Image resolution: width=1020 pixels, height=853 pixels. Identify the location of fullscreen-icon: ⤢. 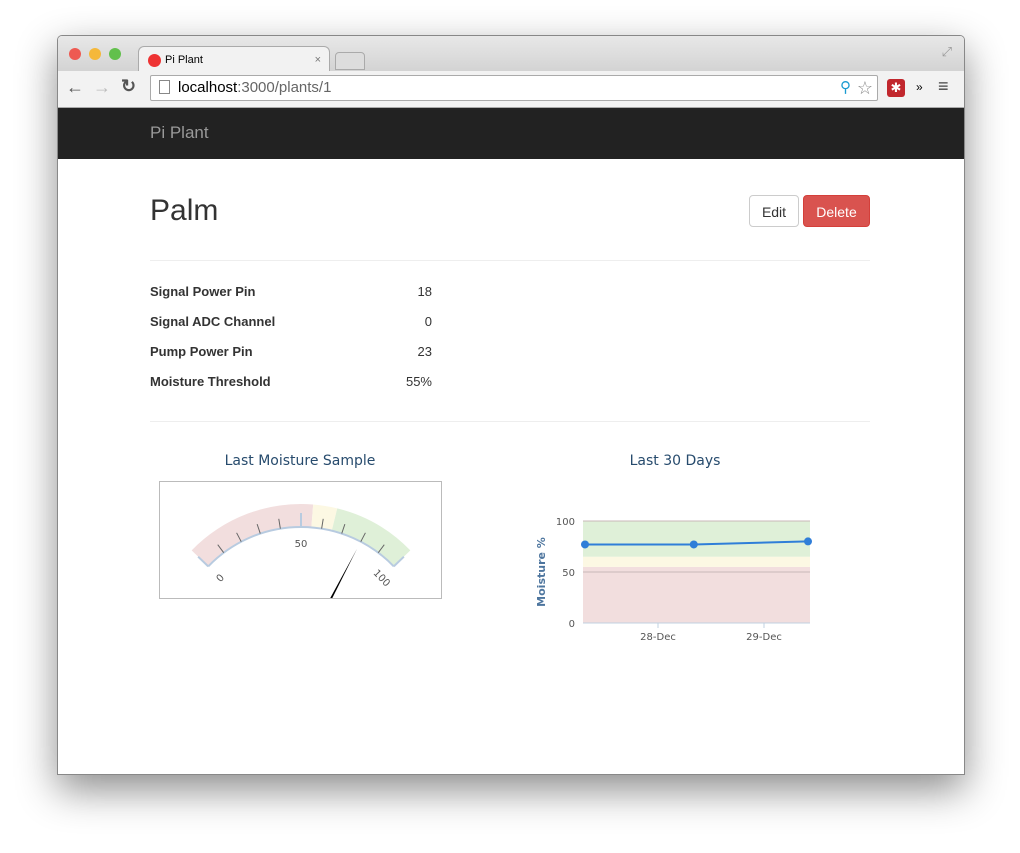
(947, 52).